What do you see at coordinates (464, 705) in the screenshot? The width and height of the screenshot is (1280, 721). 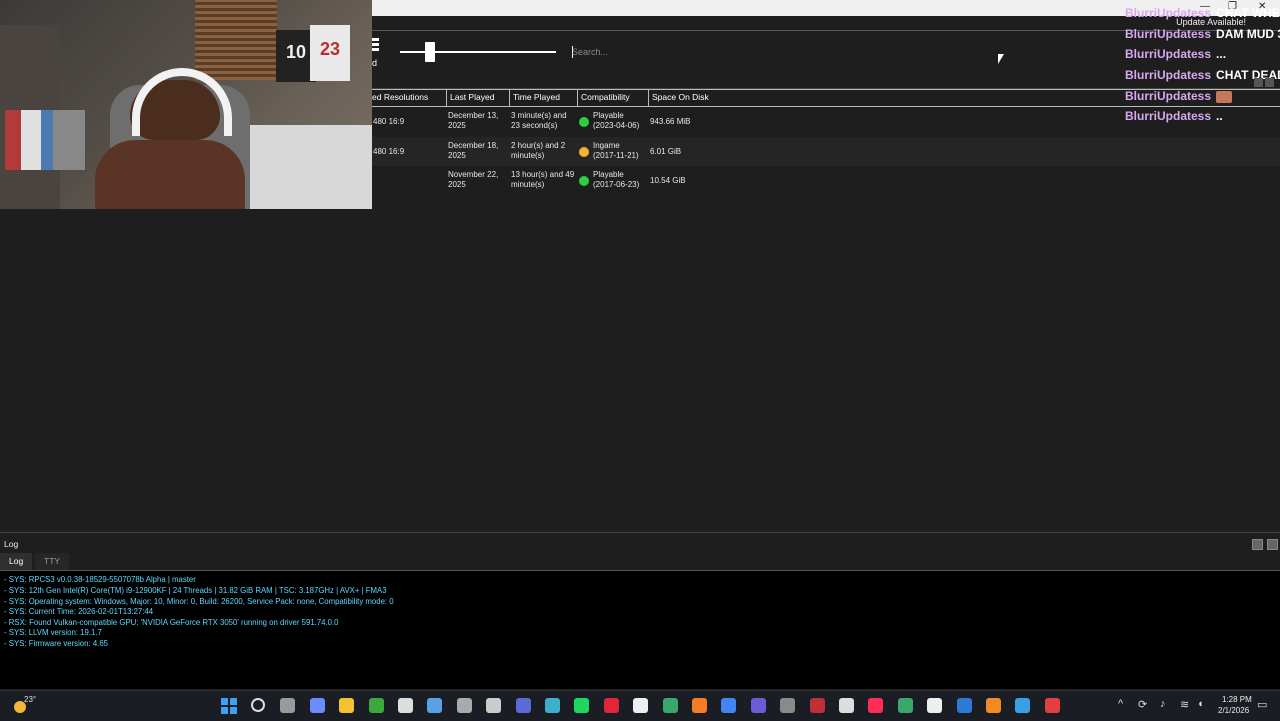 I see `obs-icon` at bounding box center [464, 705].